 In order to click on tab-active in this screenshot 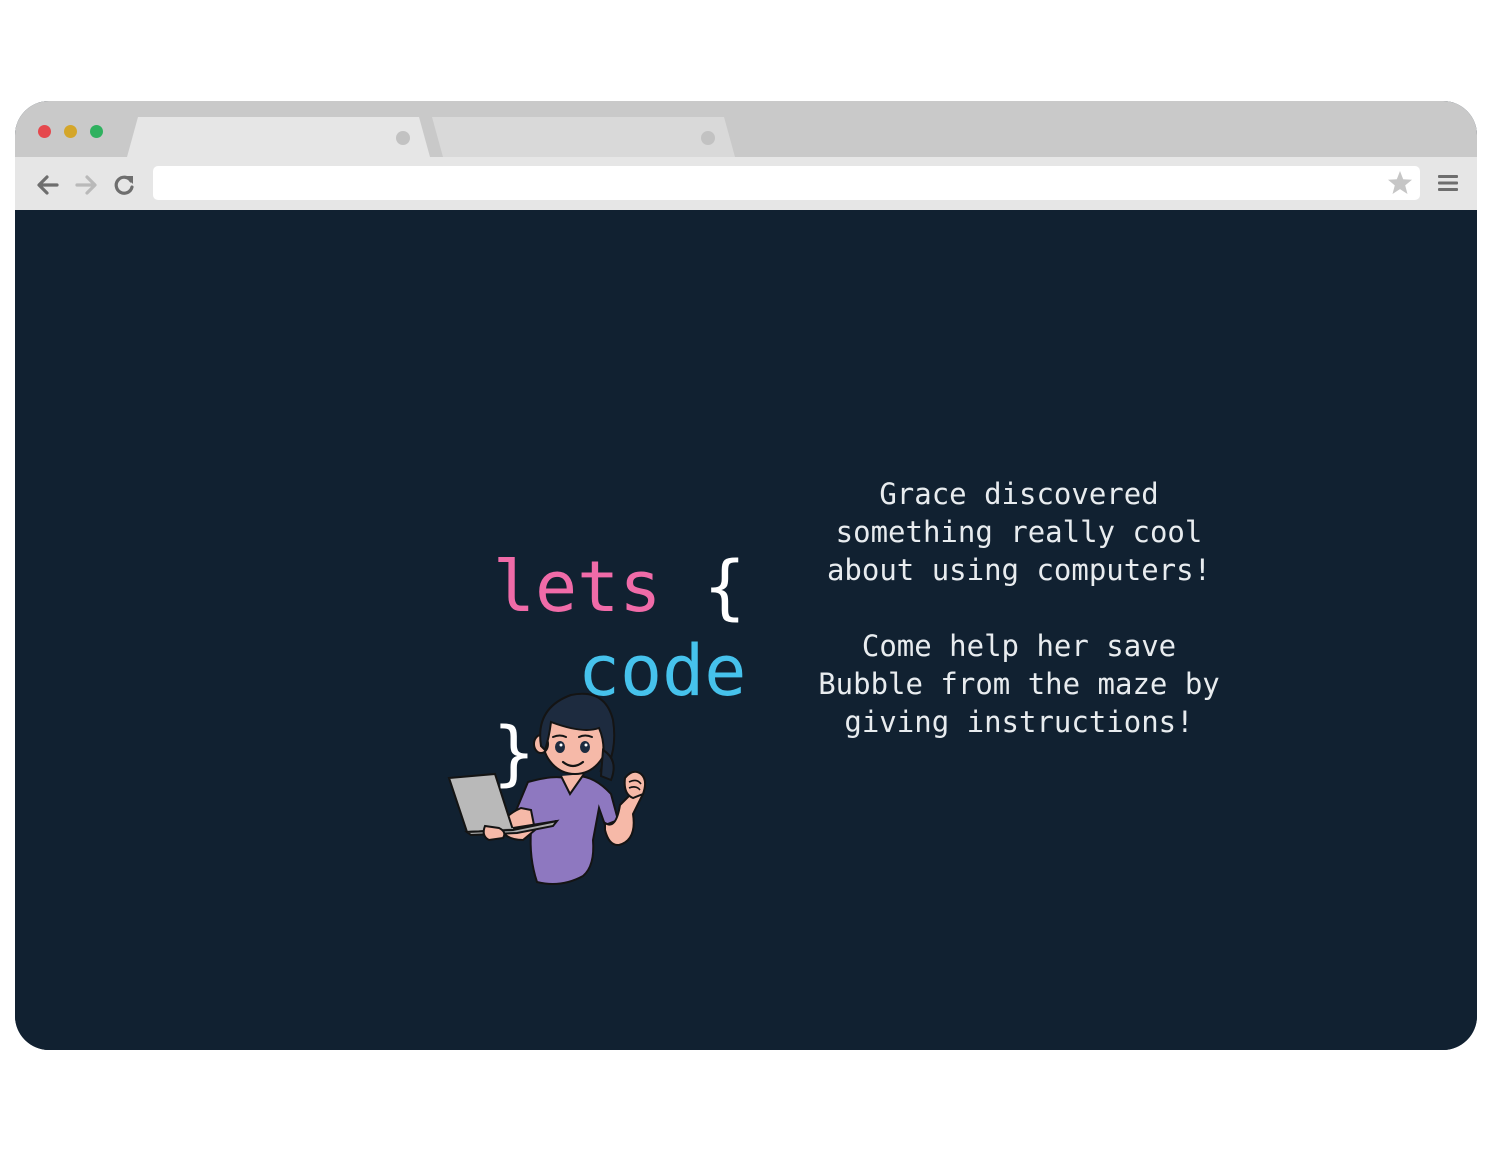, I will do `click(279, 137)`.